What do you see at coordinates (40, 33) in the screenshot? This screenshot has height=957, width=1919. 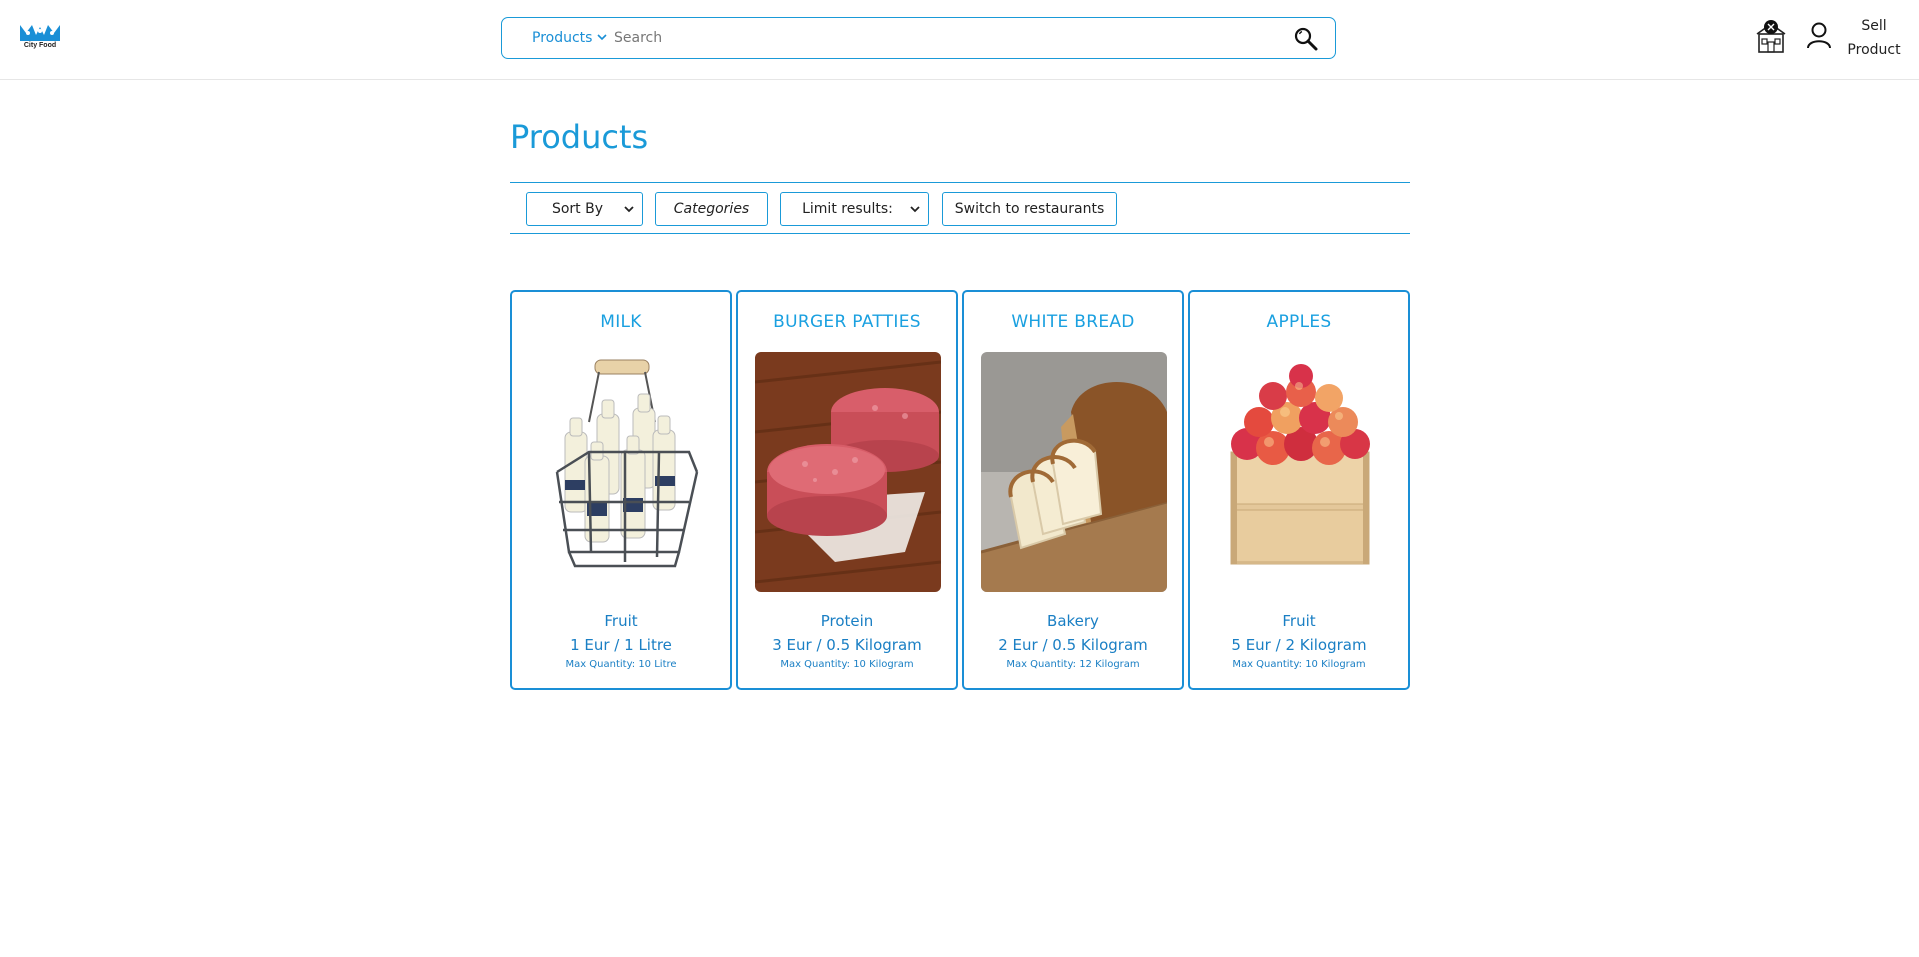 I see `logo-icon` at bounding box center [40, 33].